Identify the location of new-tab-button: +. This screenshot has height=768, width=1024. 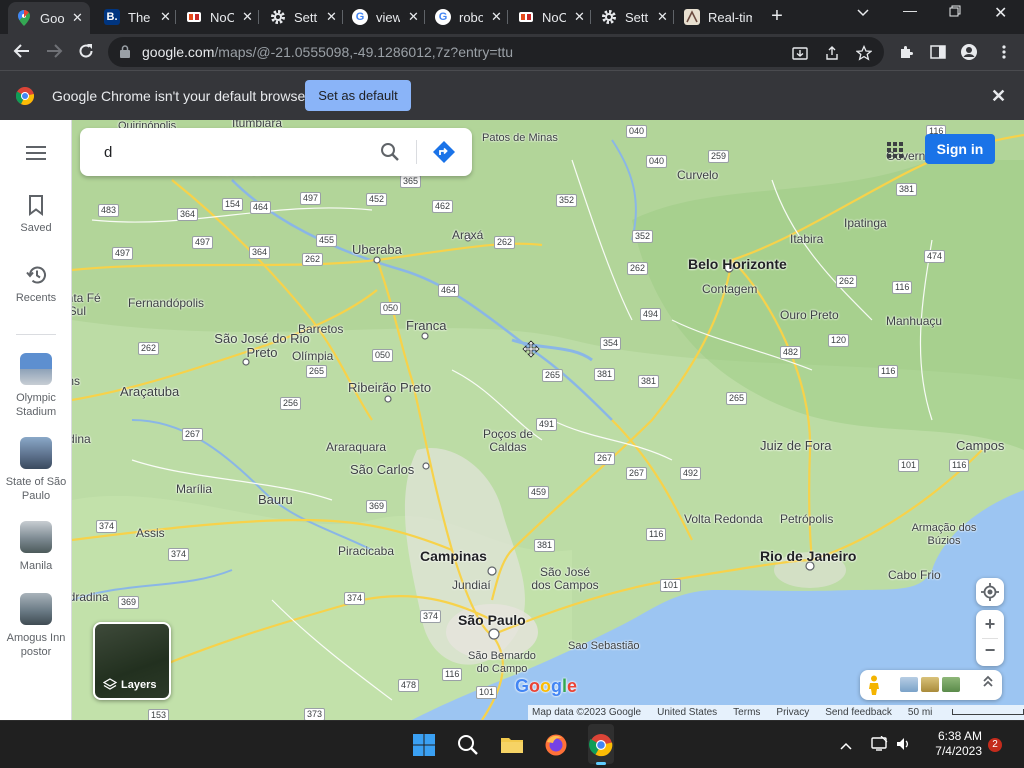
(777, 16).